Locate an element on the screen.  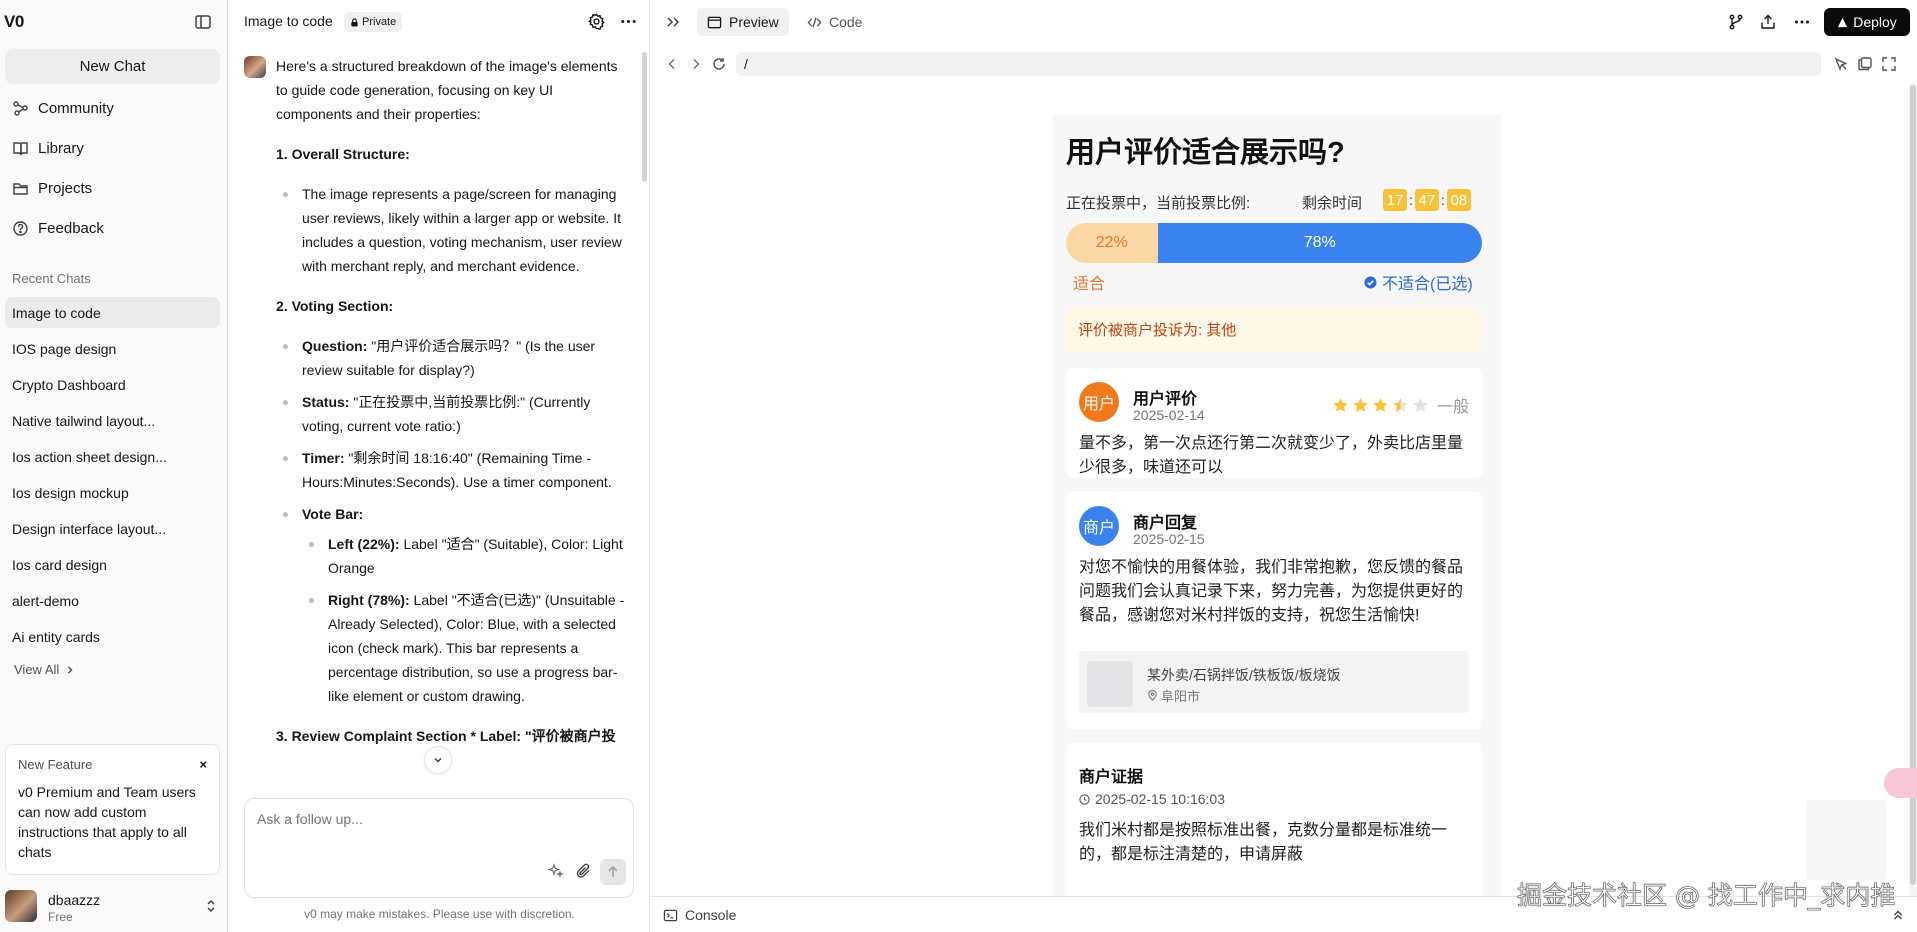
evidence-title: 商户证据 is located at coordinates (1111, 777).